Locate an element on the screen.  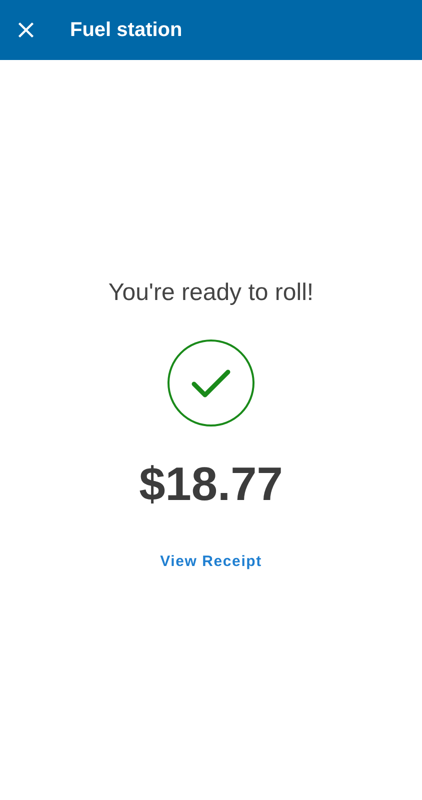
status-message: You're ready to roll! is located at coordinates (211, 293).